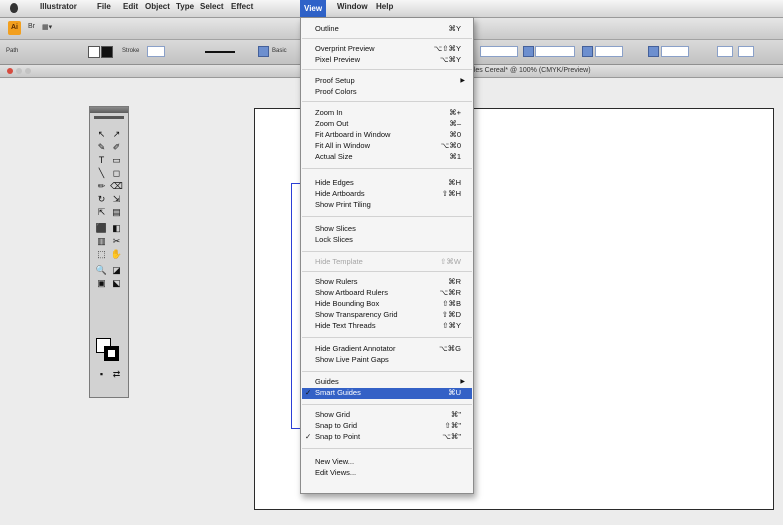 This screenshot has width=783, height=525. I want to click on fill-swatch, so click(94, 52).